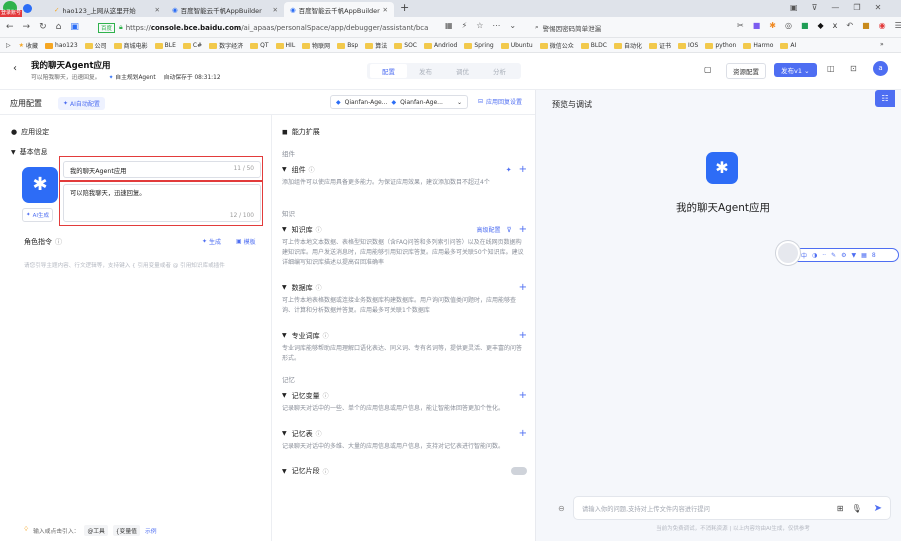  Describe the element at coordinates (399, 102) in the screenshot. I see `model-selector: ◆ Qianfan-Age... ◆ Qianfan-Age... ⌄` at that location.